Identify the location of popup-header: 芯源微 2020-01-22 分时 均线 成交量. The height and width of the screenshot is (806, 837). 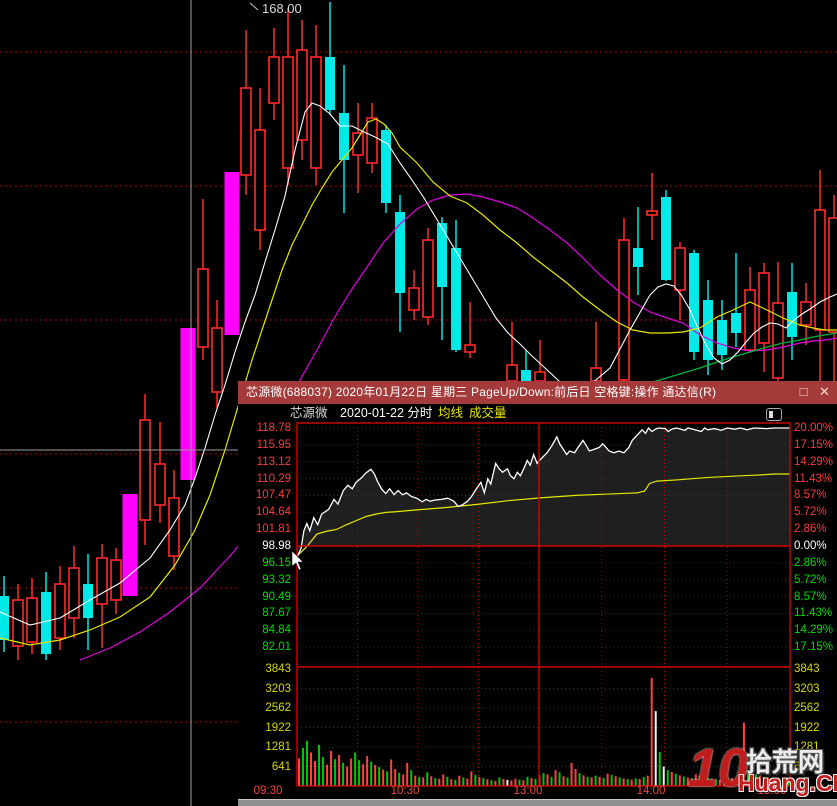
(537, 413).